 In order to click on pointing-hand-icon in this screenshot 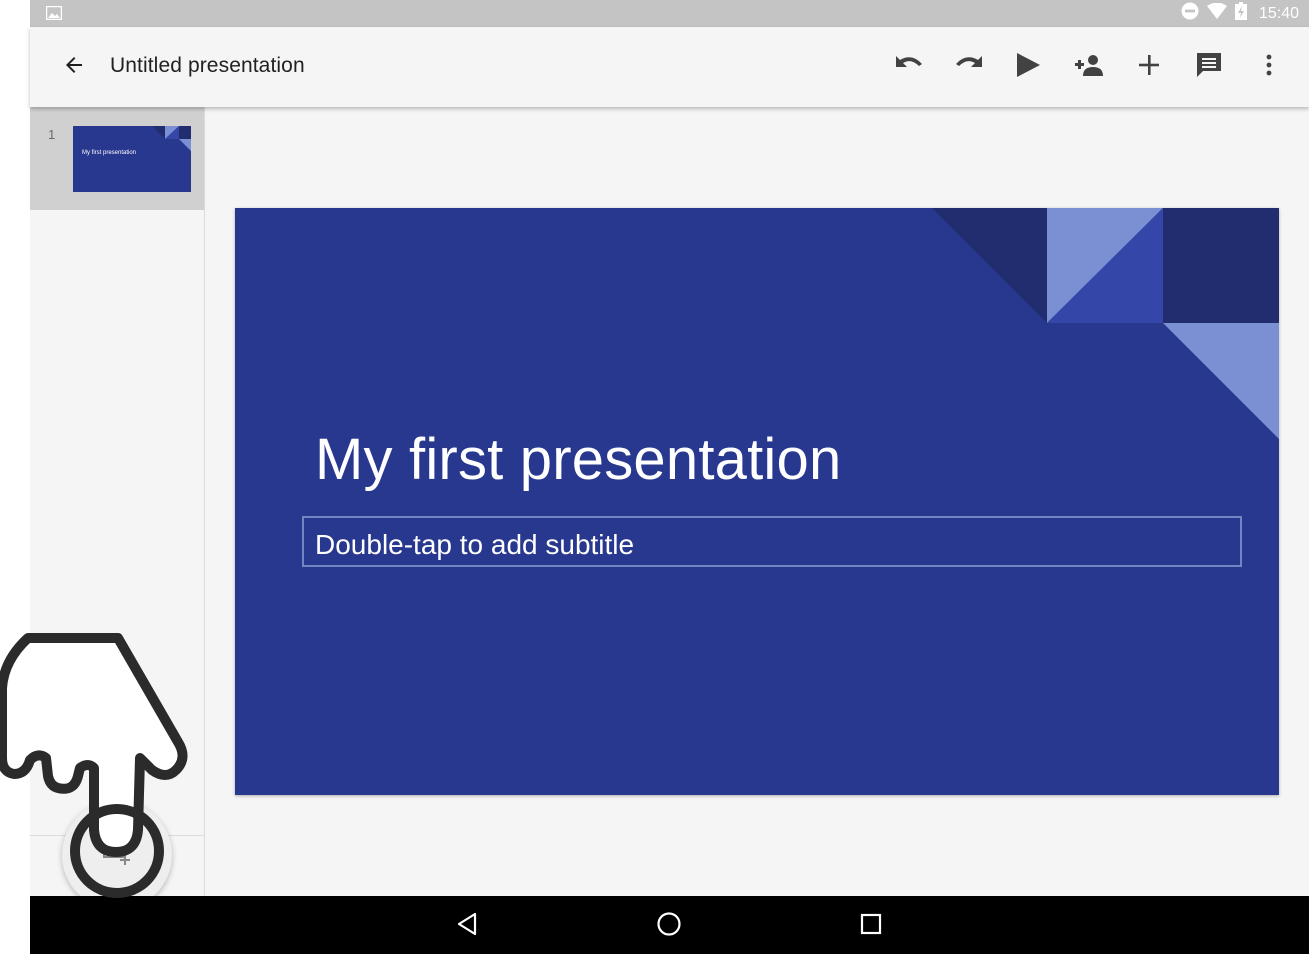, I will do `click(94, 765)`.